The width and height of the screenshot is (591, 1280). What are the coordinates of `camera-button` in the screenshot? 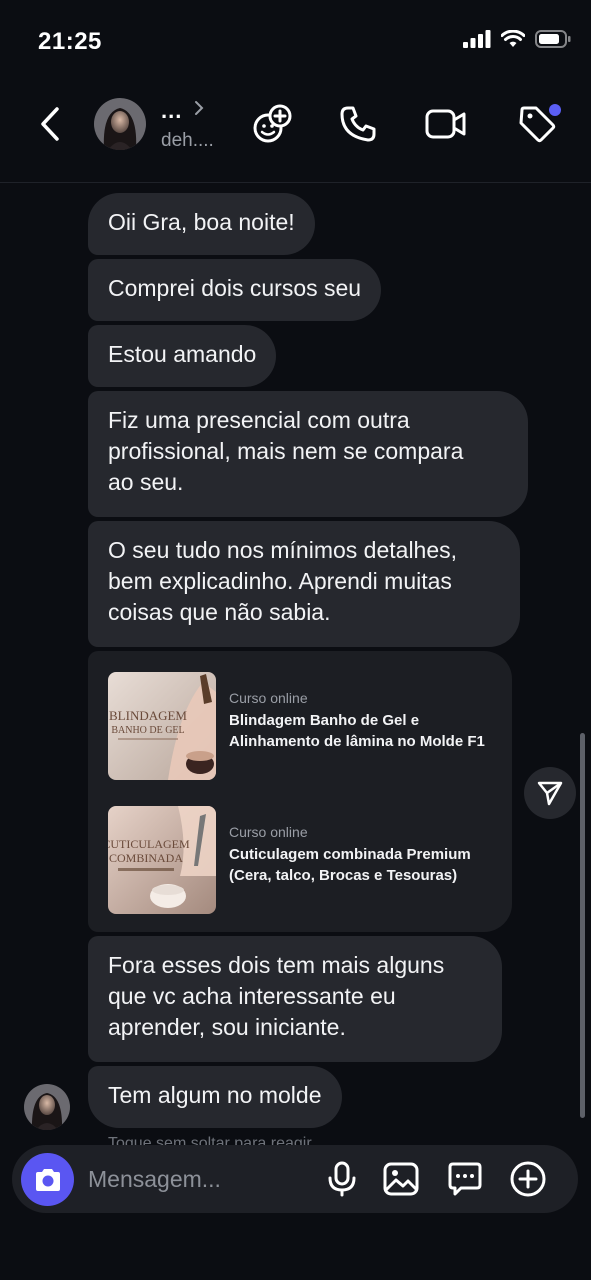 It's located at (47, 1179).